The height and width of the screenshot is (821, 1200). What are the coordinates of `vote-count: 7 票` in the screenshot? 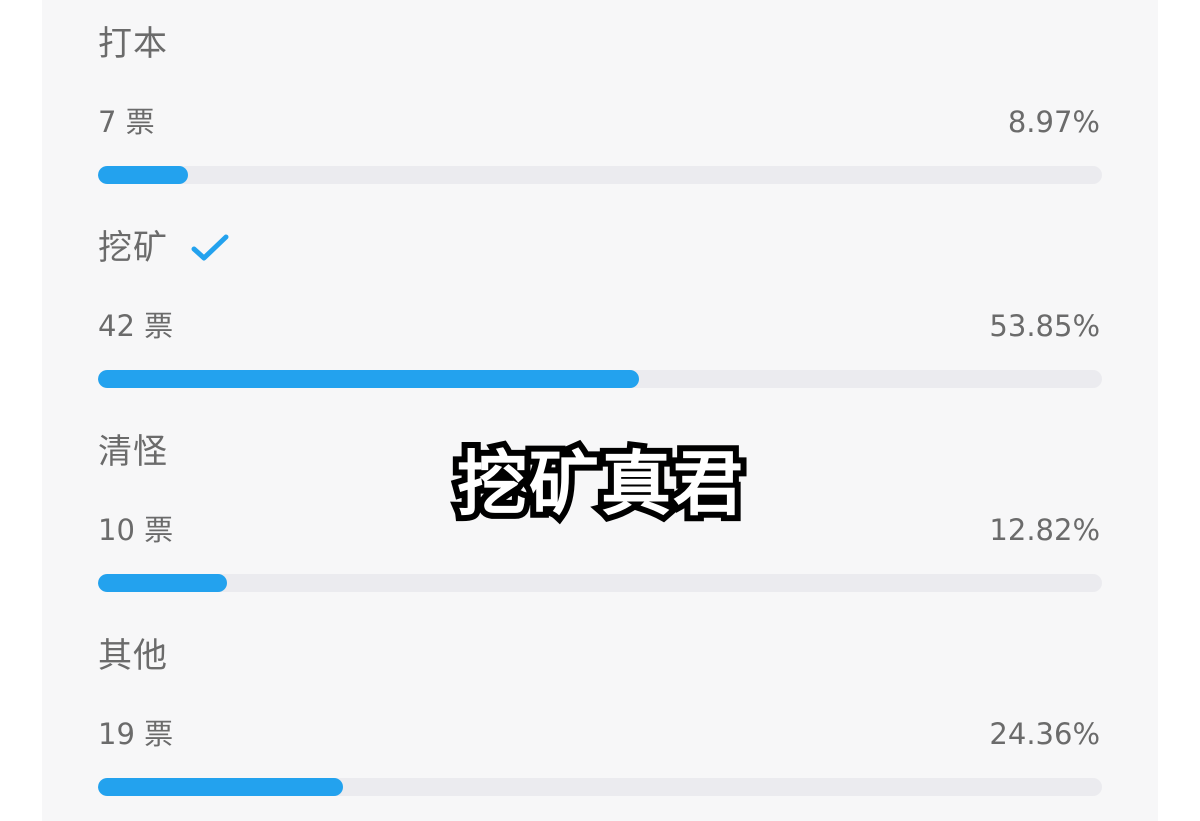 It's located at (126, 122).